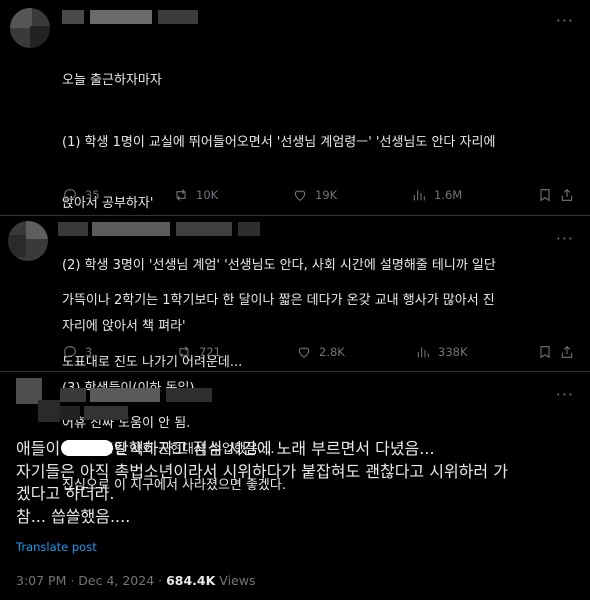 The width and height of the screenshot is (590, 600). What do you see at coordinates (81, 195) in the screenshot?
I see `reply-button: 35` at bounding box center [81, 195].